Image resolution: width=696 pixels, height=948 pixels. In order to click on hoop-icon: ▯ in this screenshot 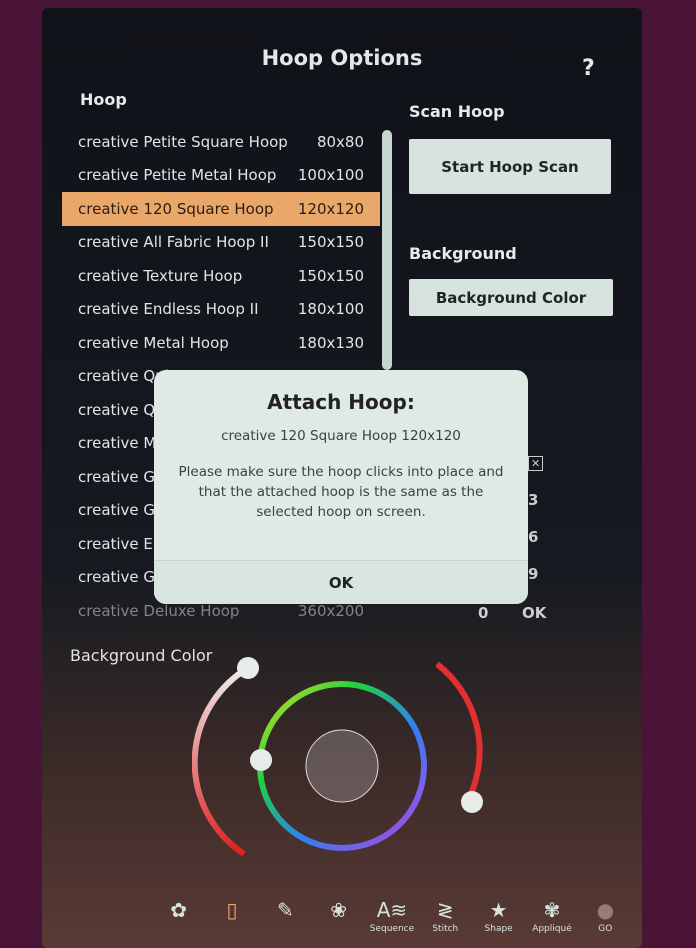, I will do `click(232, 910)`.